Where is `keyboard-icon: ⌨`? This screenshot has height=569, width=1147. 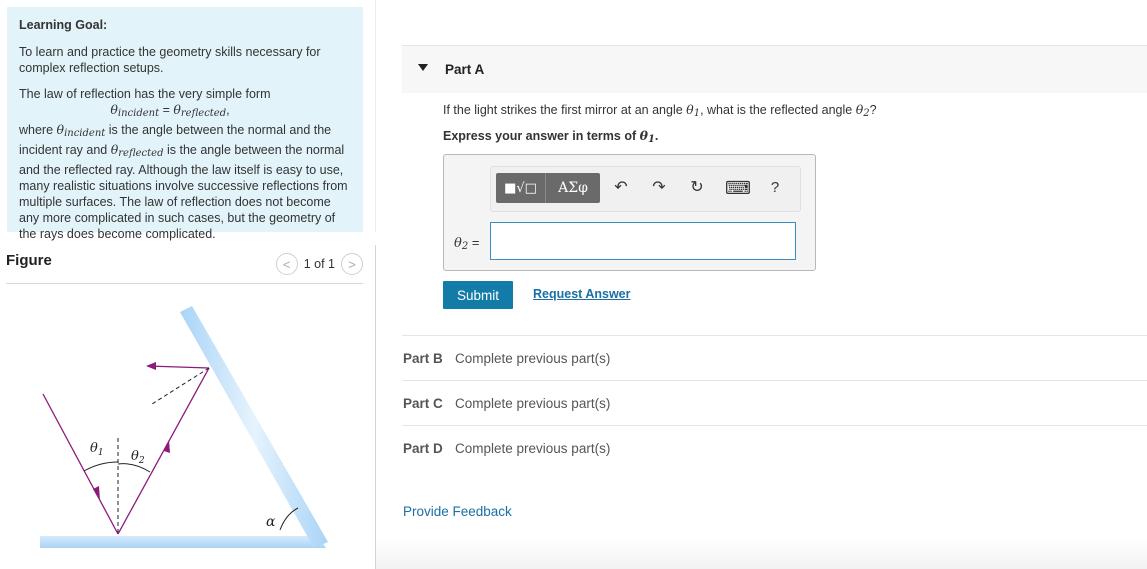
keyboard-icon: ⌨ is located at coordinates (738, 188).